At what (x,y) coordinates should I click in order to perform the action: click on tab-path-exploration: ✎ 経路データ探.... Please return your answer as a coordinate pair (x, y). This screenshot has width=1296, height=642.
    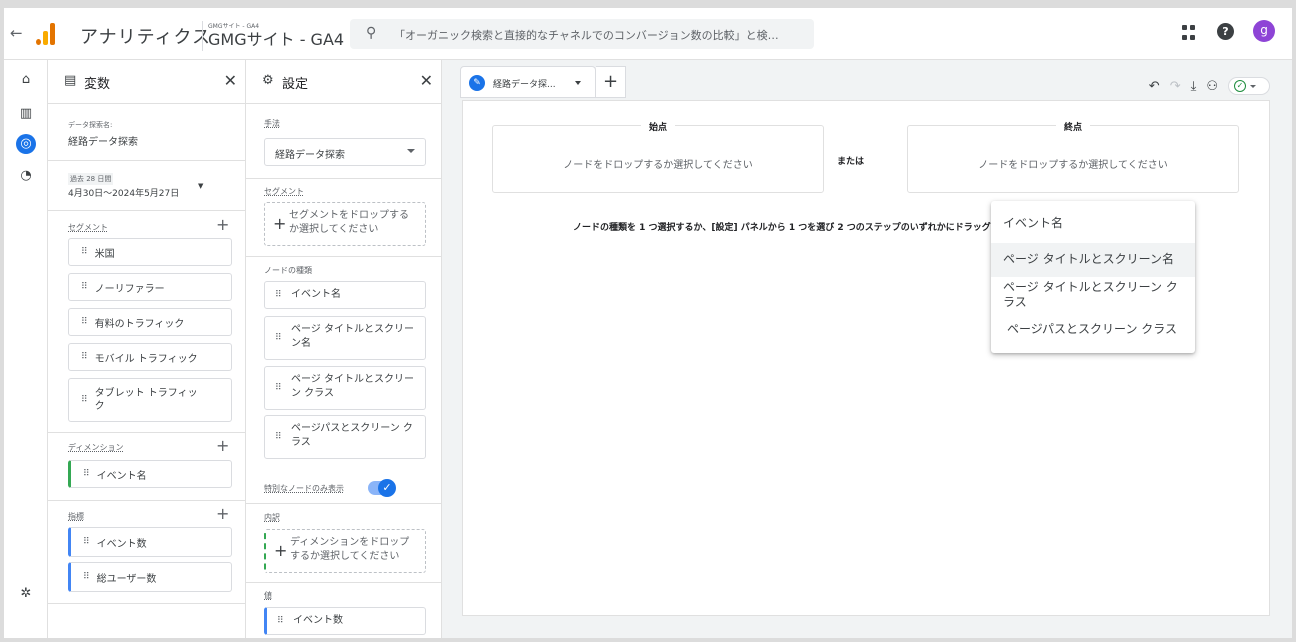
    Looking at the image, I should click on (528, 82).